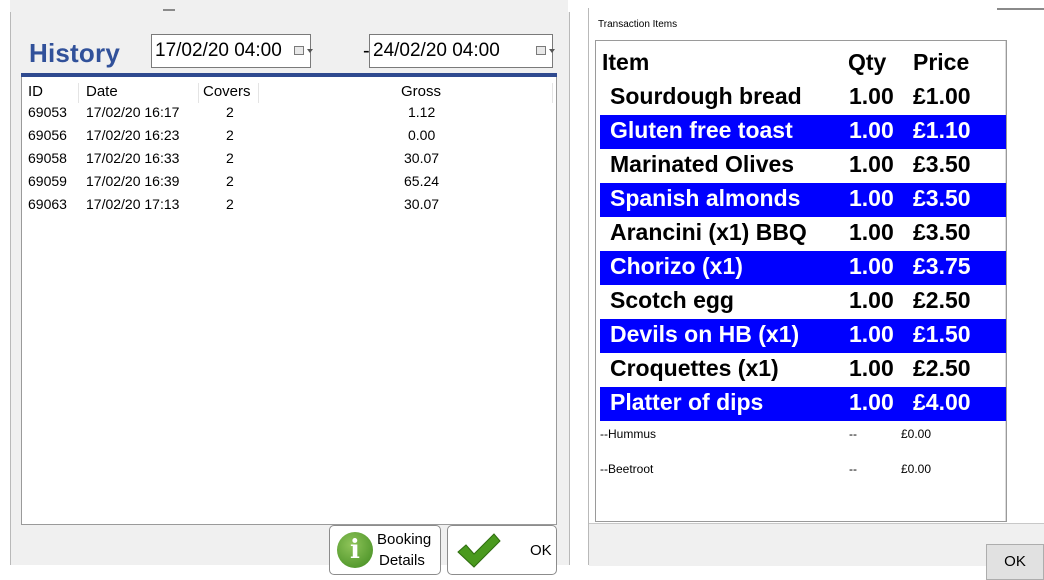 The width and height of the screenshot is (1044, 580). I want to click on column-header-item: Item, so click(626, 62).